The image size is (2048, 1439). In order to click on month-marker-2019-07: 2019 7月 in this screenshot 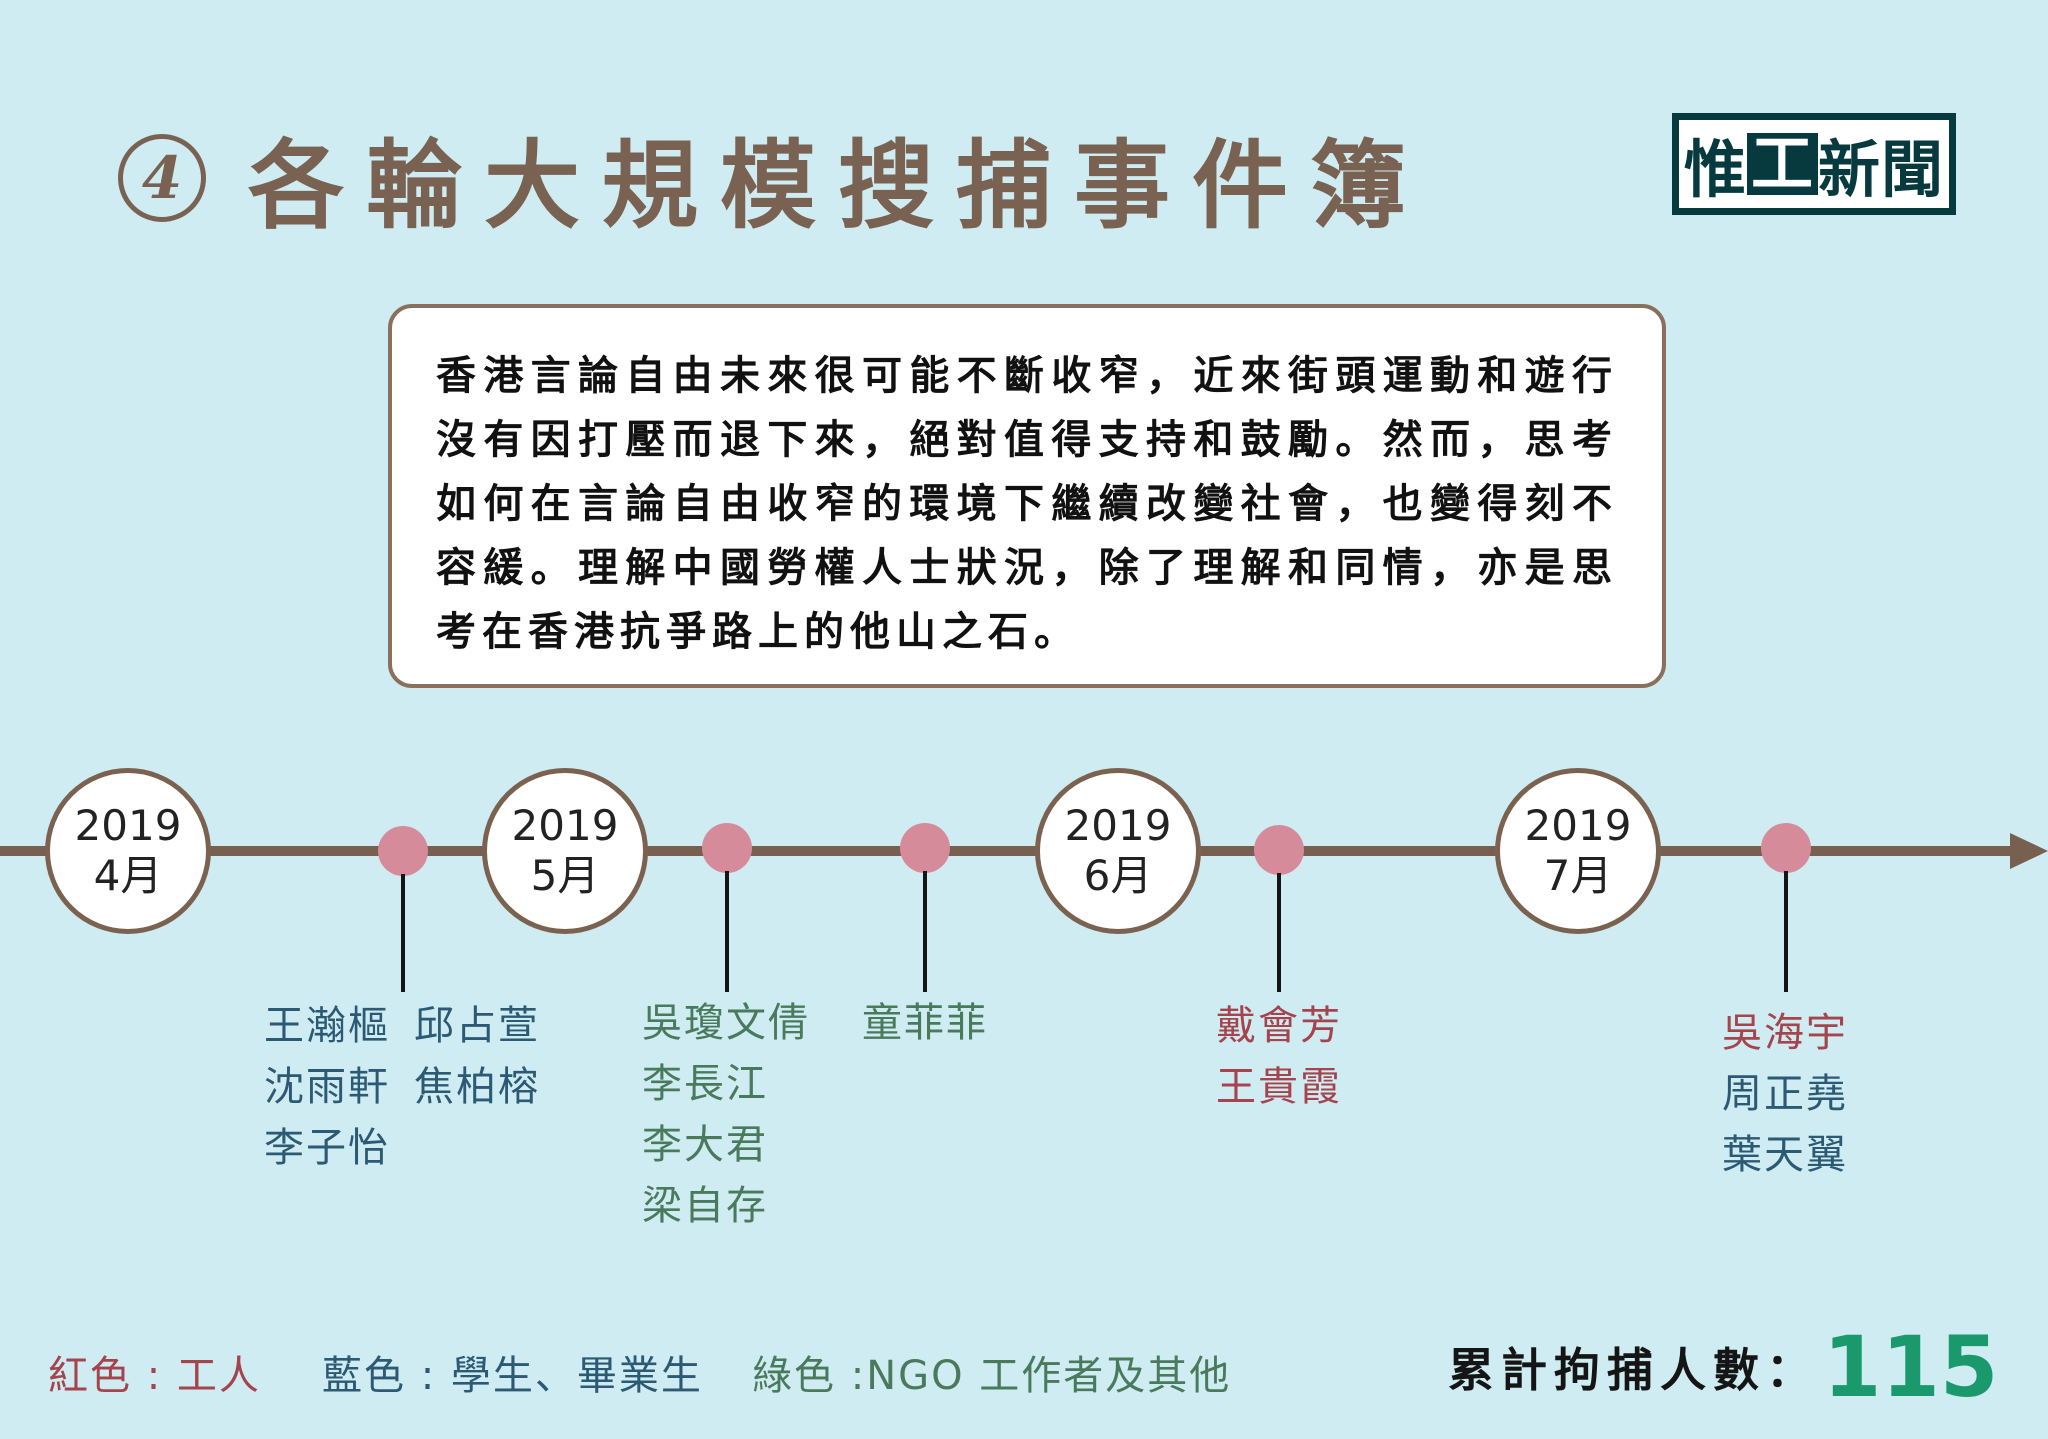, I will do `click(1578, 851)`.